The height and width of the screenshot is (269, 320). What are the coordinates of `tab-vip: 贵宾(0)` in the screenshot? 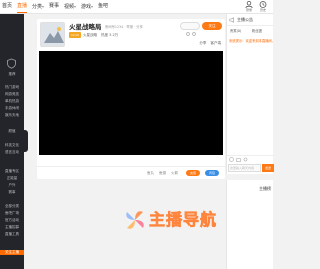 It's located at (235, 31).